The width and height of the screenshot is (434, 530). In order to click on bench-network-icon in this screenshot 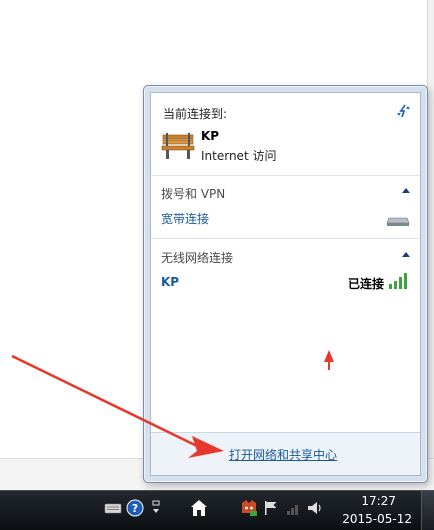, I will do `click(178, 146)`.